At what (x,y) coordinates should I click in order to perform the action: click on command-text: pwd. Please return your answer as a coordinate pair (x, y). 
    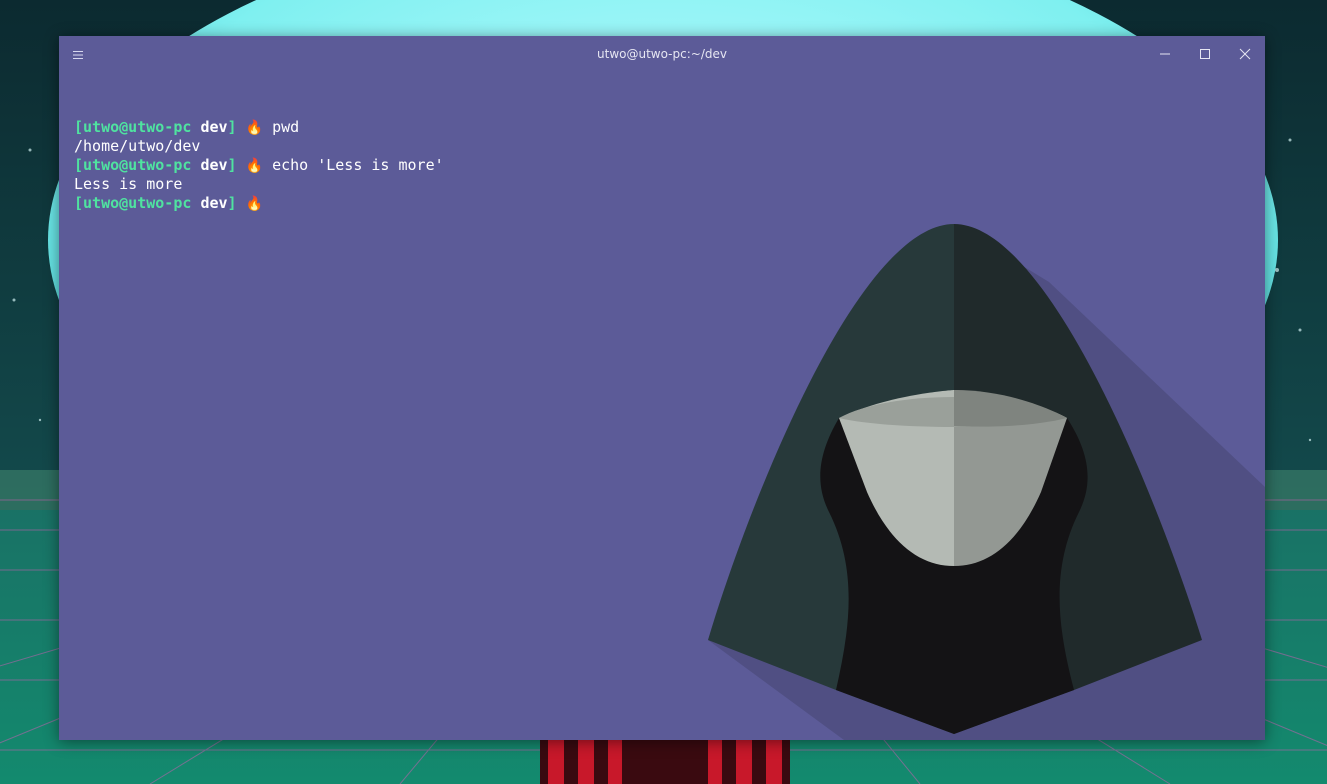
    Looking at the image, I should click on (286, 127).